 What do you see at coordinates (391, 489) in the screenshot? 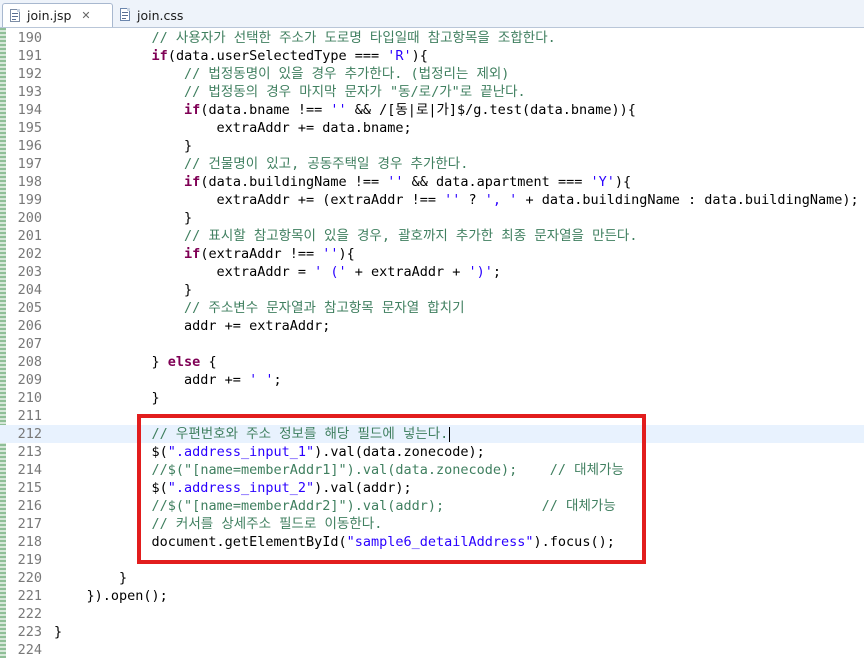
I see `highlight-box` at bounding box center [391, 489].